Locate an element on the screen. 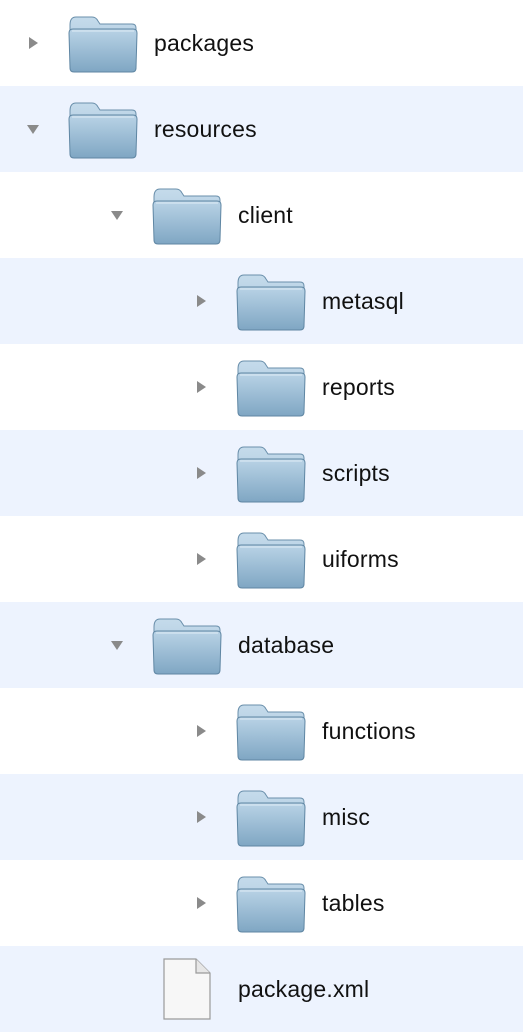 This screenshot has width=523, height=1032. tree-row-database: database is located at coordinates (261, 645).